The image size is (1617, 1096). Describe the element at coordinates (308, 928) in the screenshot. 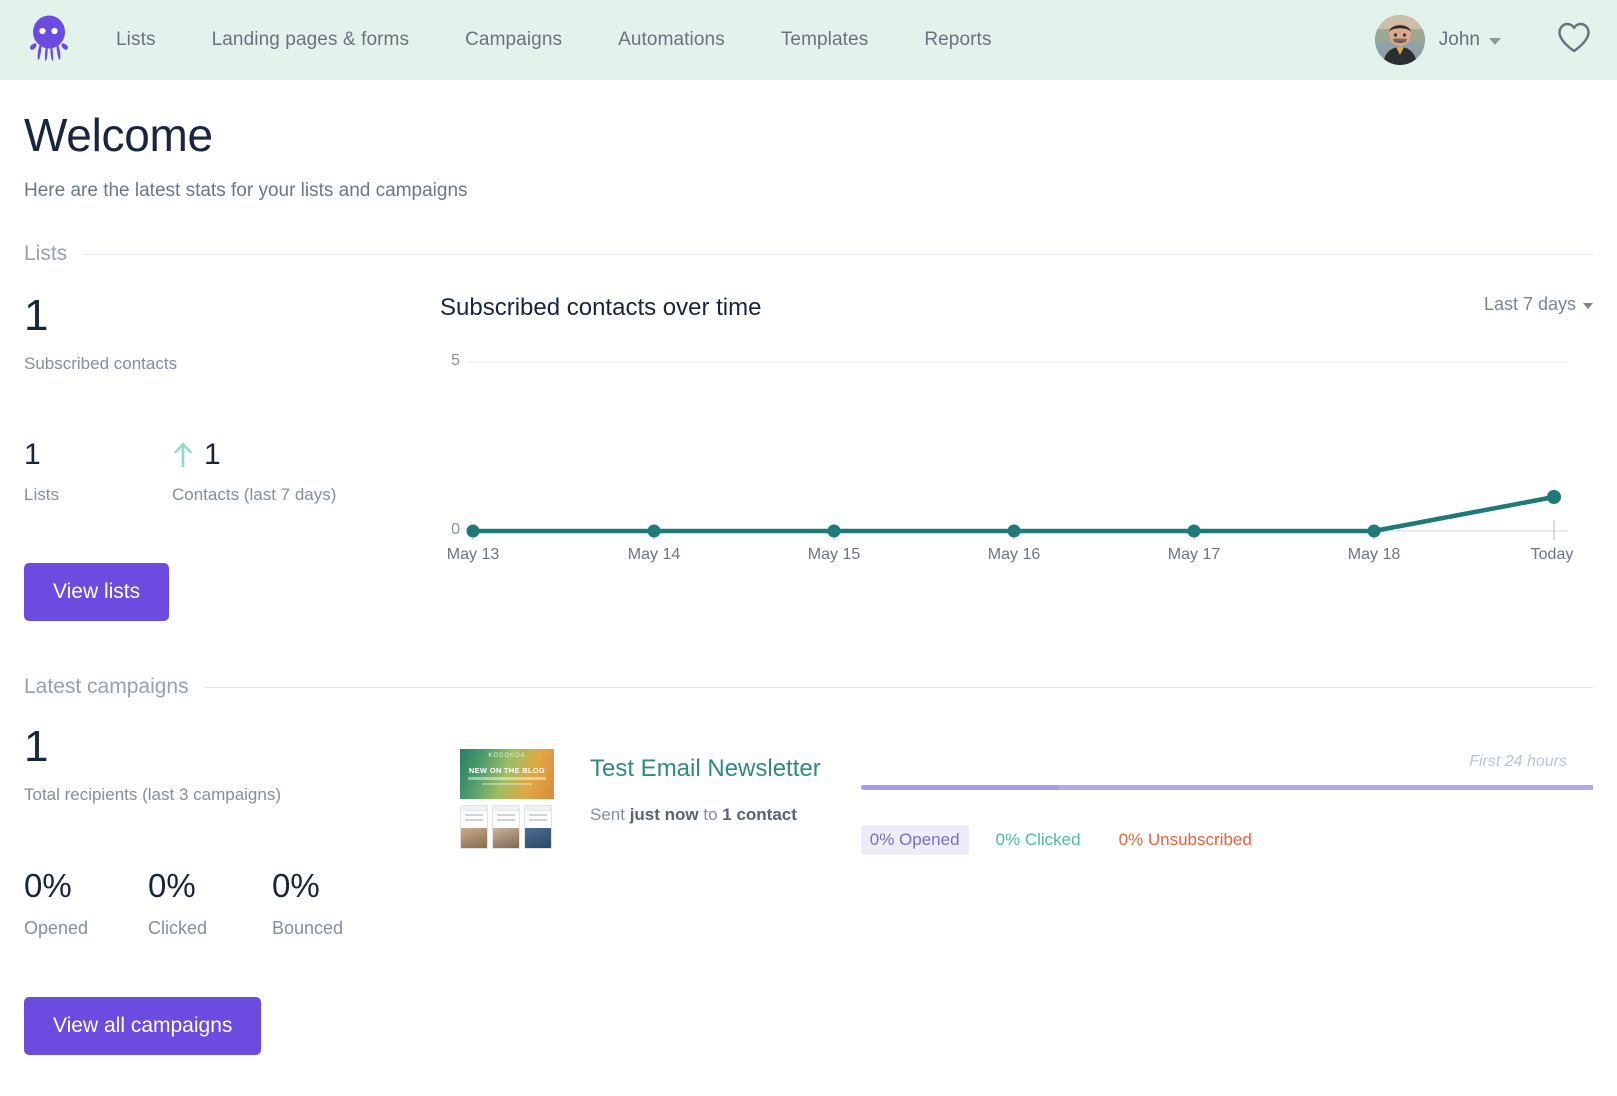

I see `bounced-label: Bounced` at that location.